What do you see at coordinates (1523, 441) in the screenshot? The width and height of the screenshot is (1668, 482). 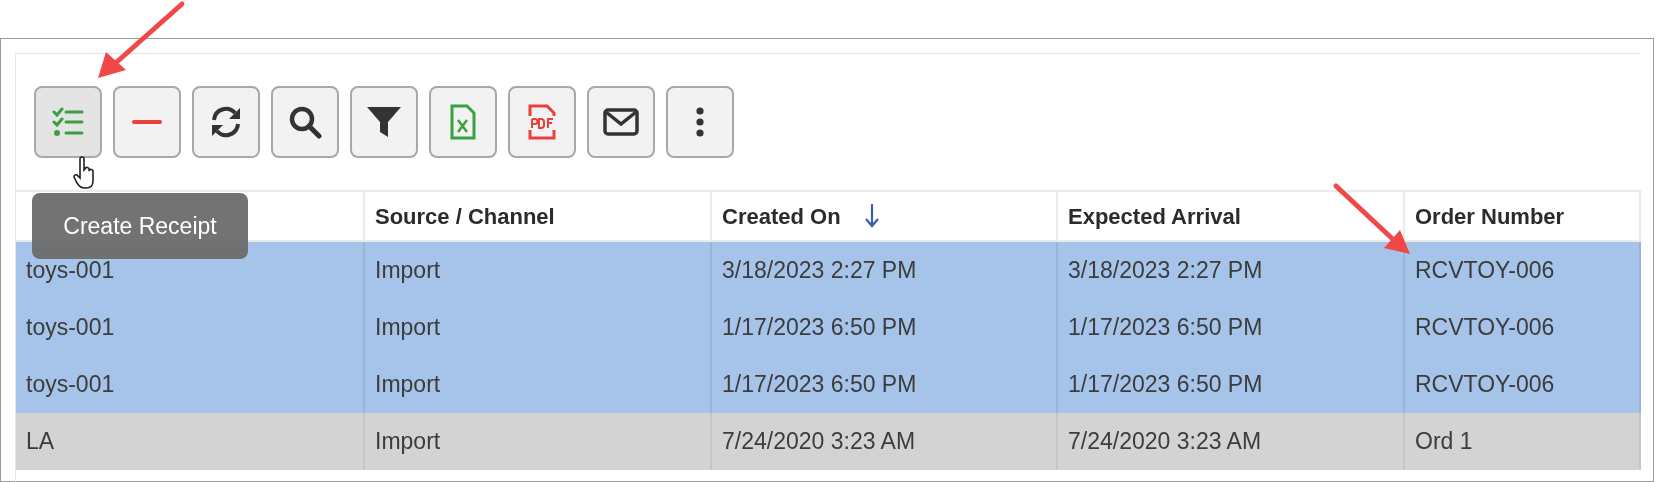 I see `table-cell: Ord 1` at bounding box center [1523, 441].